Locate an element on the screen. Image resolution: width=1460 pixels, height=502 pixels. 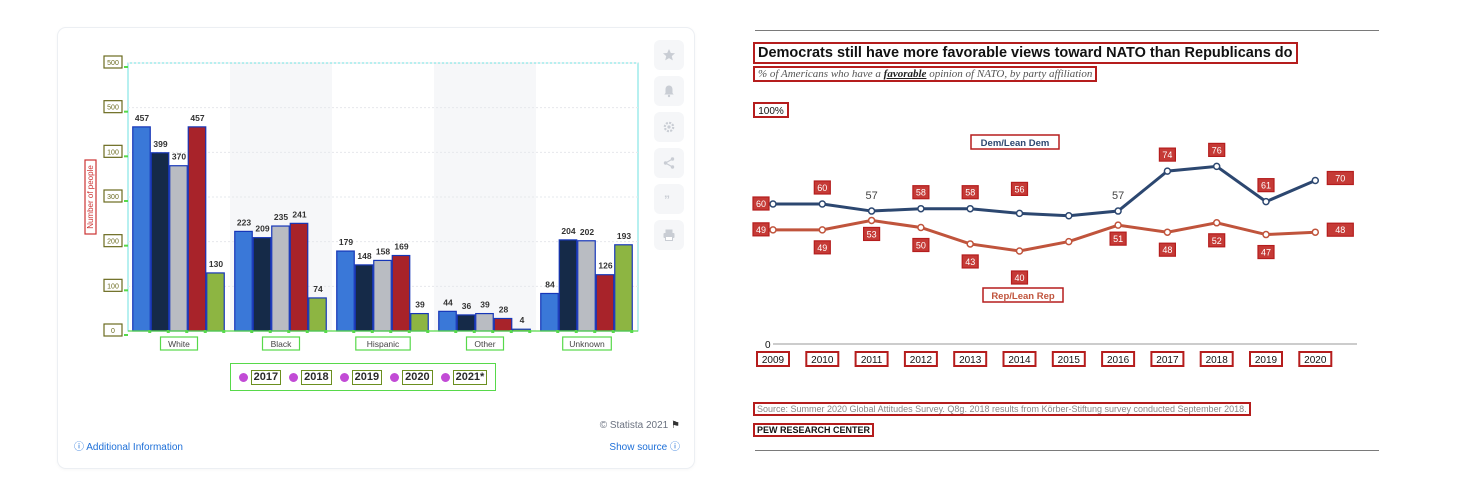
data-label: 40 is located at coordinates (1019, 278).